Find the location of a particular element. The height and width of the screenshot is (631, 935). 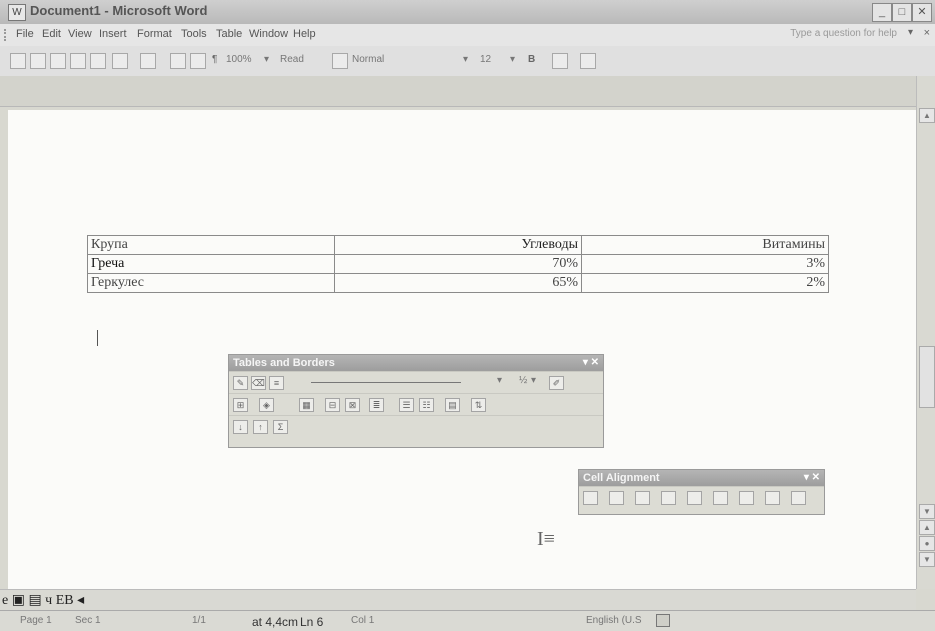

line-style-icon: ≡ is located at coordinates (276, 383).